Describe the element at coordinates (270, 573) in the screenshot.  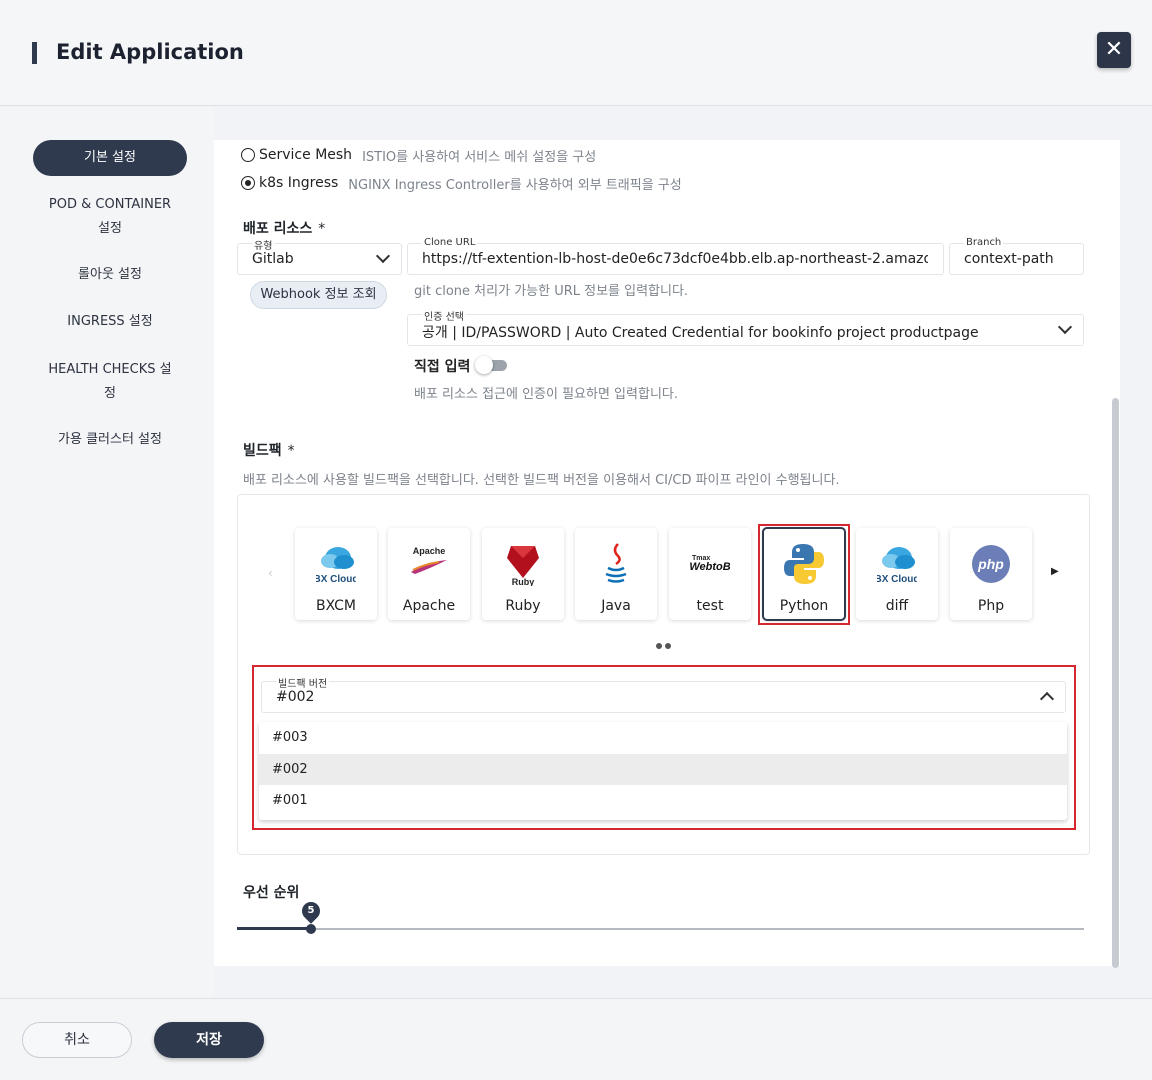
I see `carousel-prev-icon: ‹` at that location.